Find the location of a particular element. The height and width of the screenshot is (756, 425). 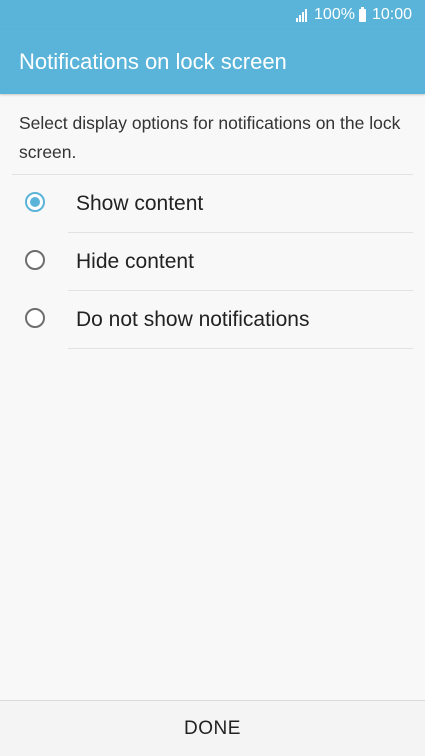

option-label: Do not show notifications is located at coordinates (193, 319).